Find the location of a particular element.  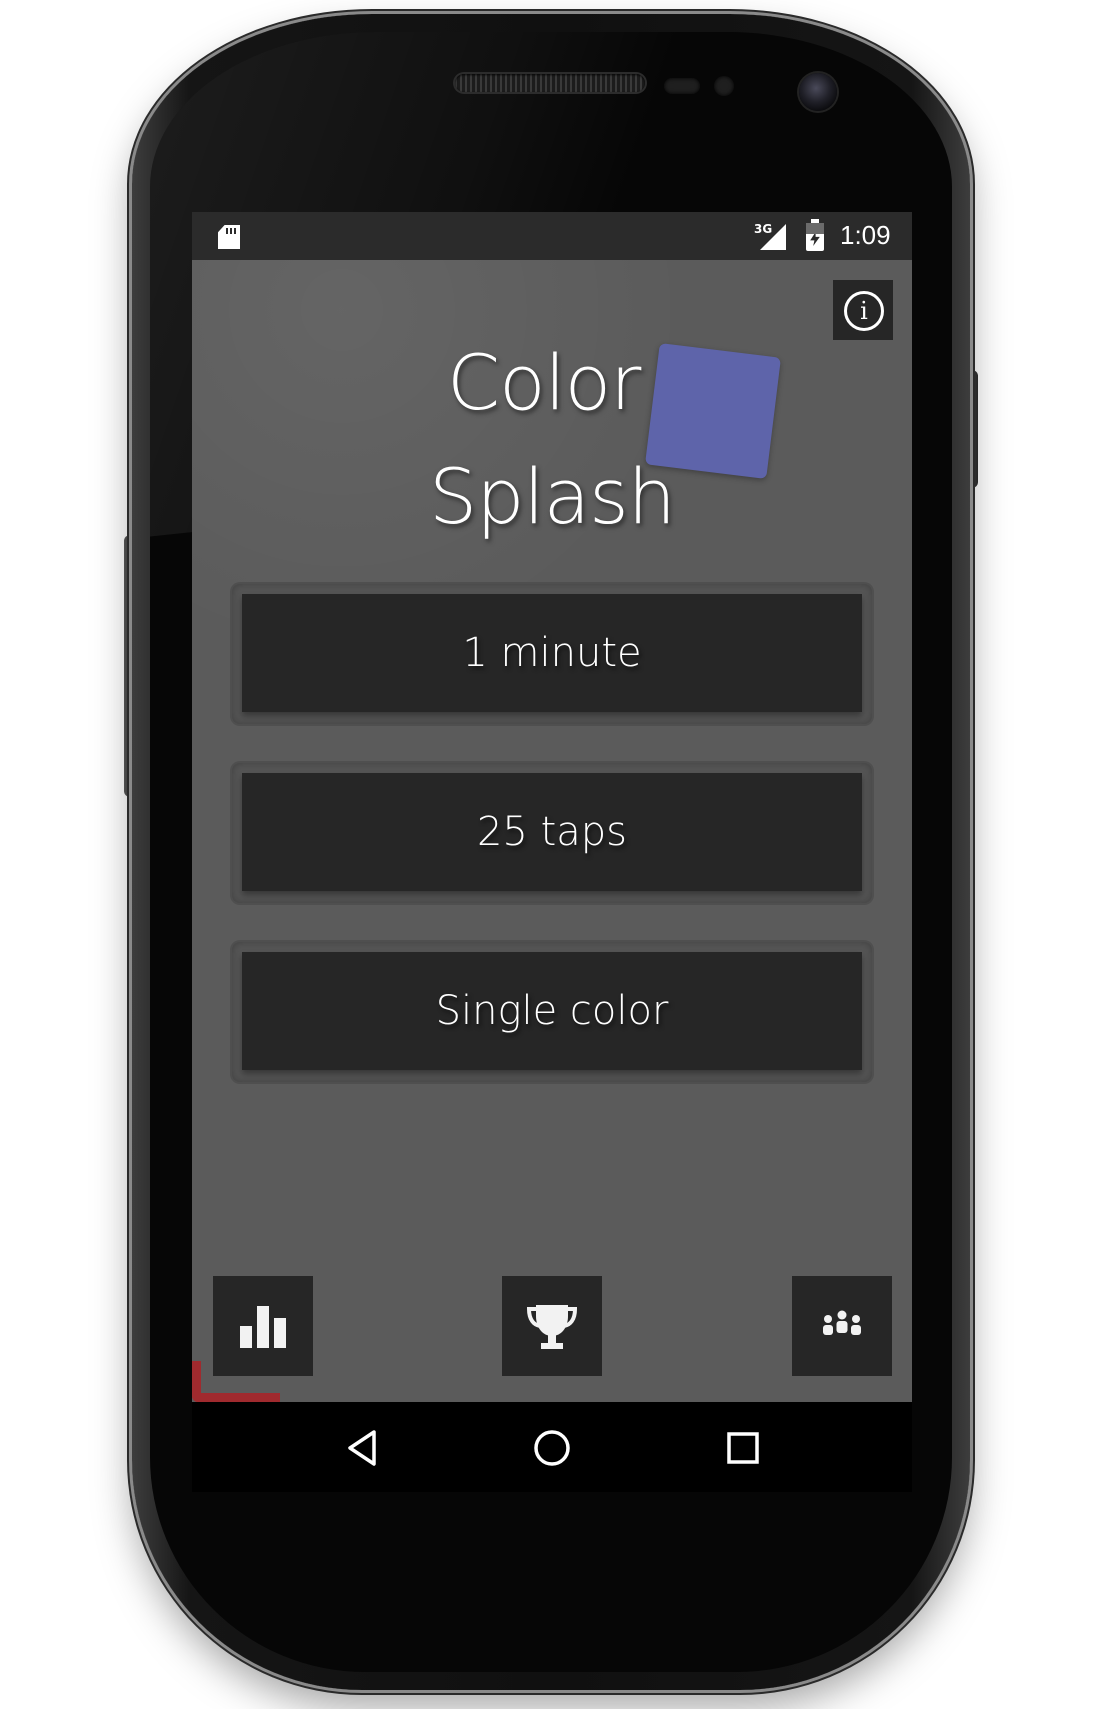

info-icon: i is located at coordinates (864, 311).